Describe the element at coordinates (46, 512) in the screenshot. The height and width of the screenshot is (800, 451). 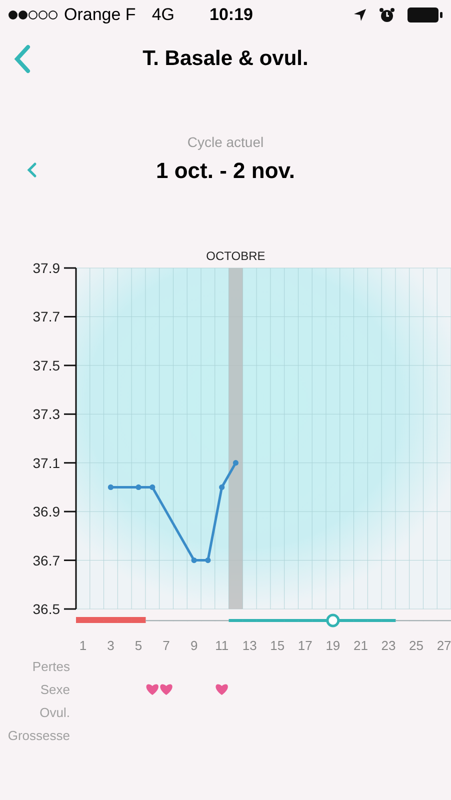
I see `y-tick-label: 36.9` at that location.